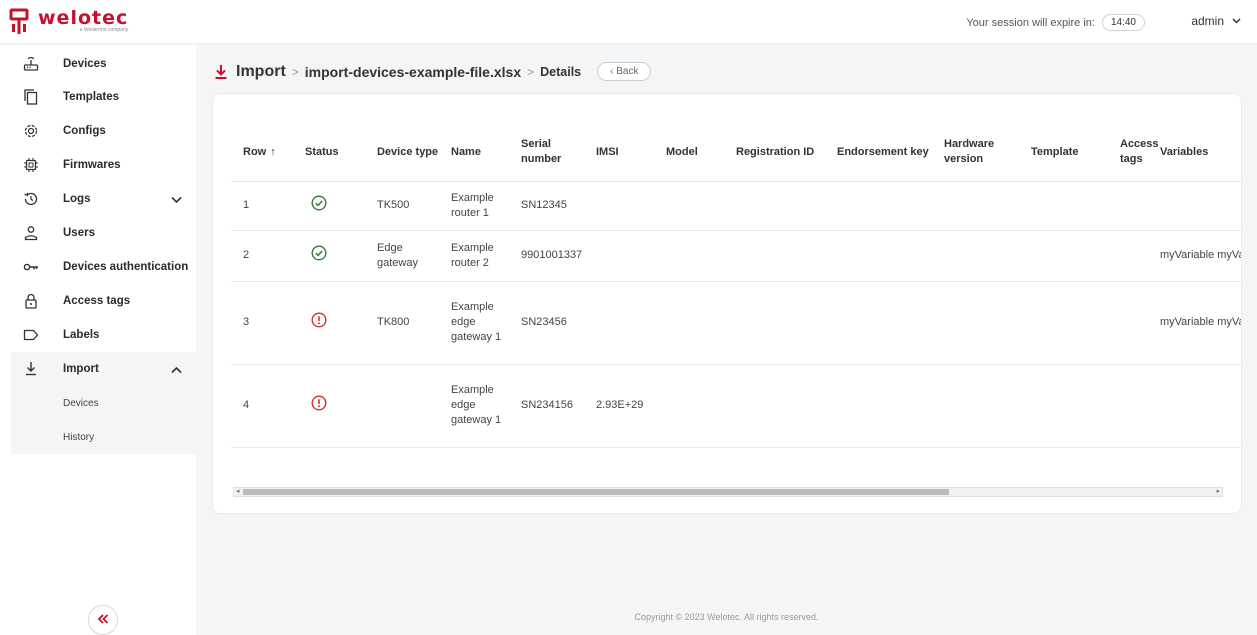  I want to click on column-header-imsi: IMSI, so click(619, 153).